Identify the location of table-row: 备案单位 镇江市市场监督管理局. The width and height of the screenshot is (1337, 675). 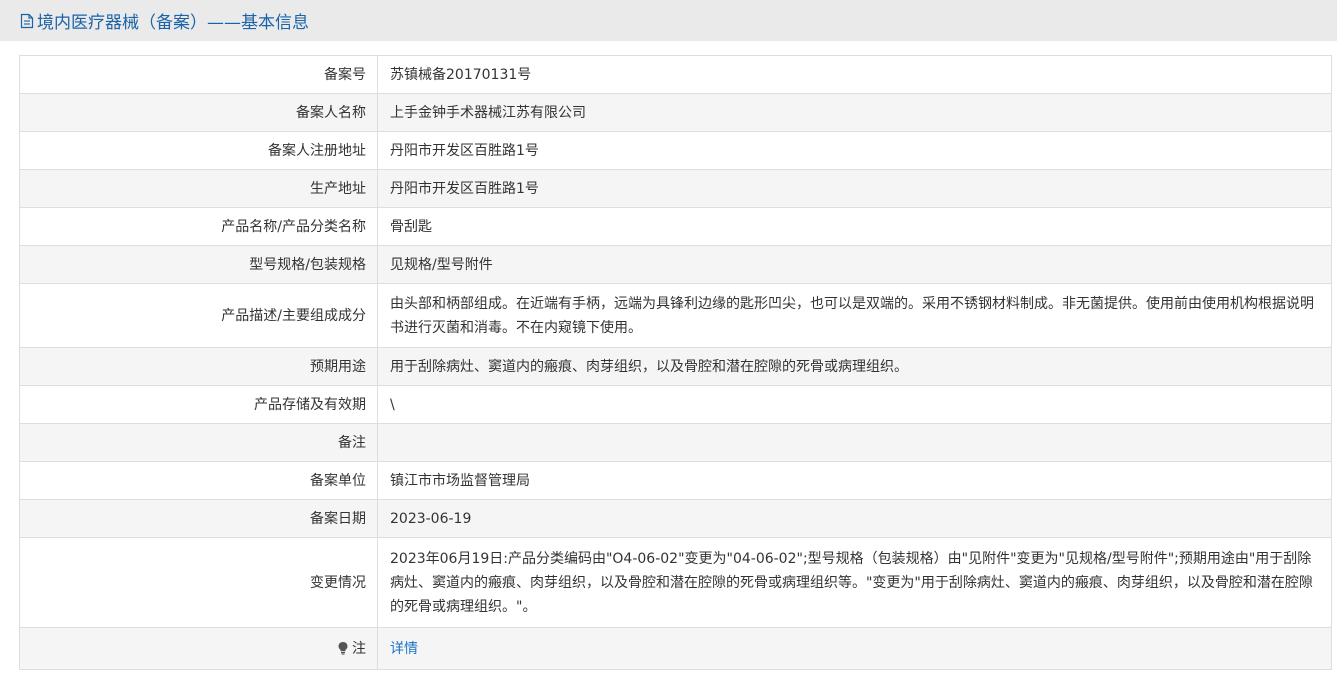
(675, 480).